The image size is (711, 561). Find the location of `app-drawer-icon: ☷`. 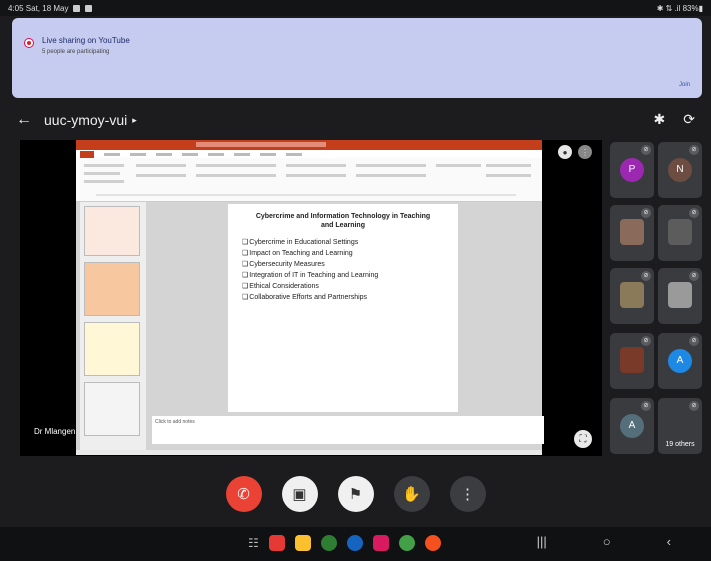

app-drawer-icon: ☷ is located at coordinates (253, 543).